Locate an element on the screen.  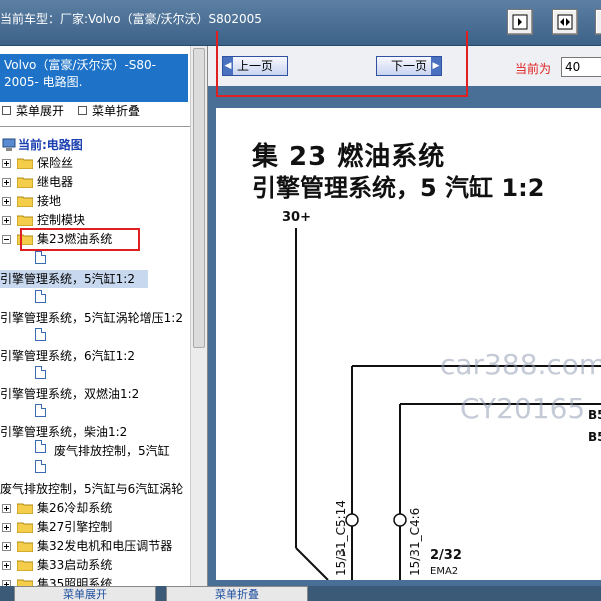
tree-current-label: 当前:电路图 is located at coordinates (50, 145).